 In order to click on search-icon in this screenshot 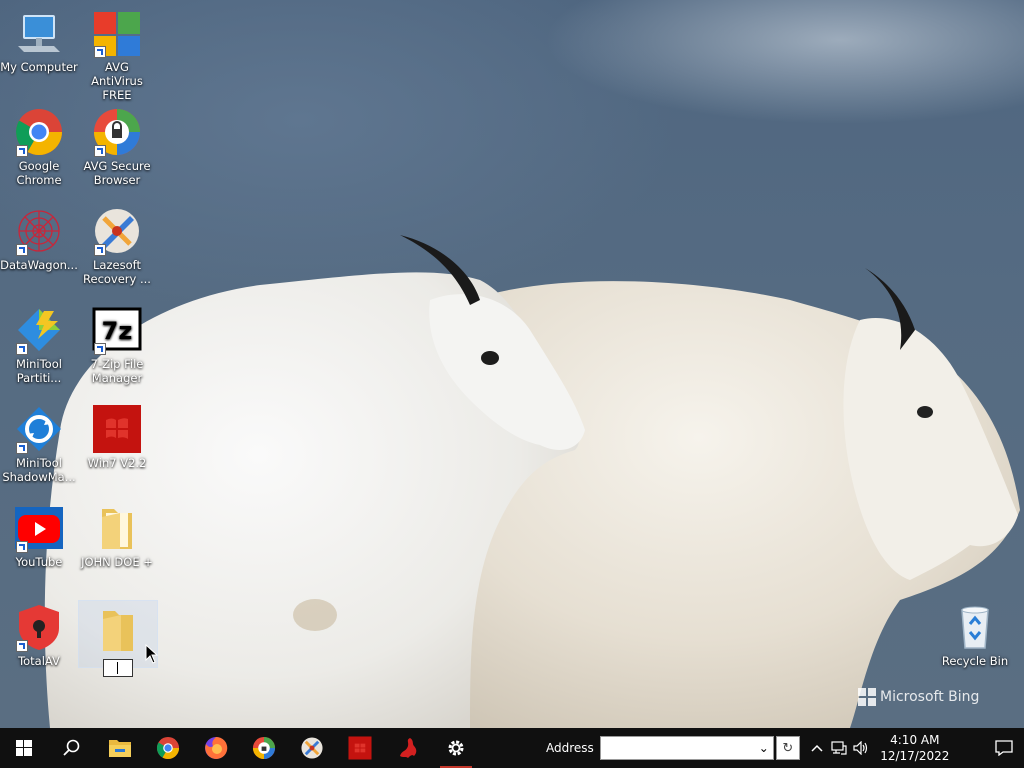, I will do `click(71, 747)`.